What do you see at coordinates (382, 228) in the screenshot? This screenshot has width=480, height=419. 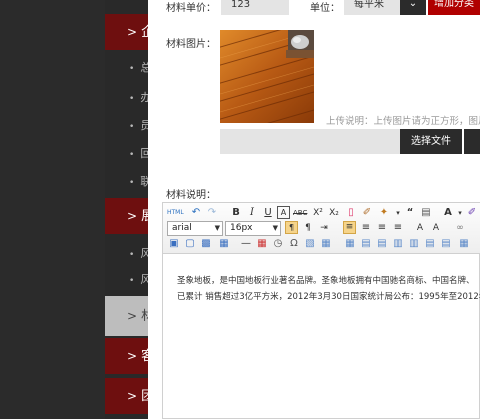 I see `align-right-icon: ≡` at bounding box center [382, 228].